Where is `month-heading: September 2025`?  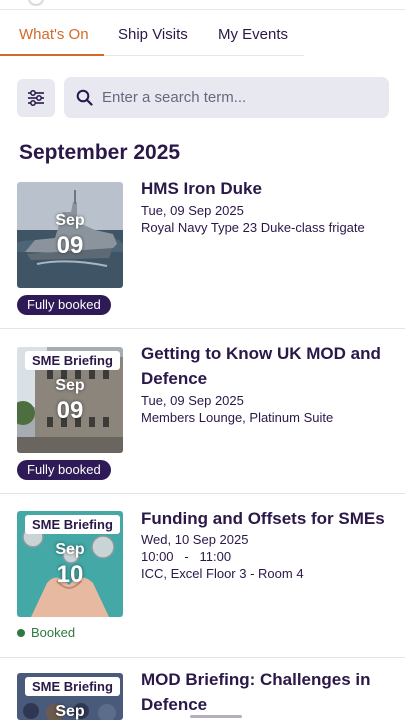 month-heading: September 2025 is located at coordinates (100, 152).